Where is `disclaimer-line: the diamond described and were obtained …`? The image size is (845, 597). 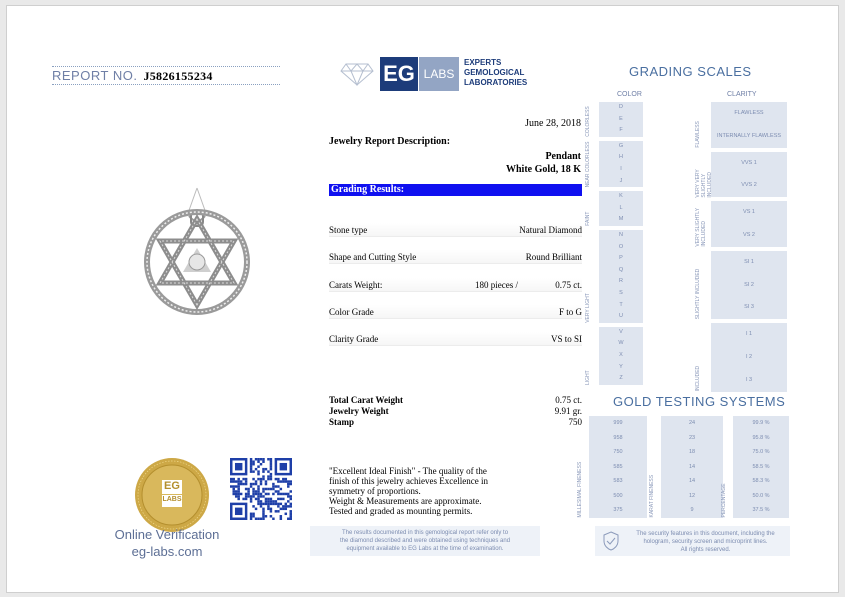 disclaimer-line: the diamond described and were obtained … is located at coordinates (425, 541).